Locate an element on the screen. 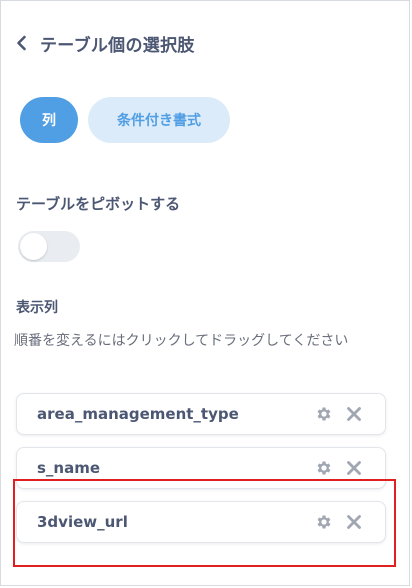 This screenshot has height=588, width=412. column-name: s_name is located at coordinates (69, 468).